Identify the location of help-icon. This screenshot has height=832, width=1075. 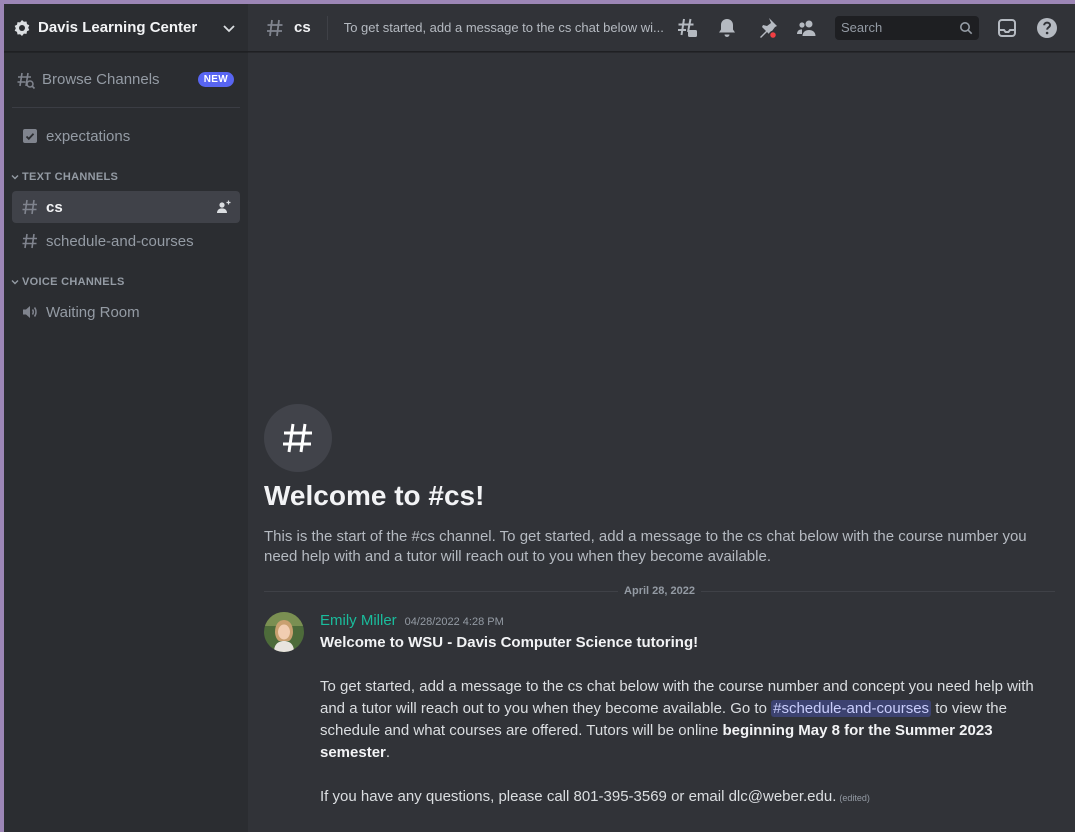
(1047, 28).